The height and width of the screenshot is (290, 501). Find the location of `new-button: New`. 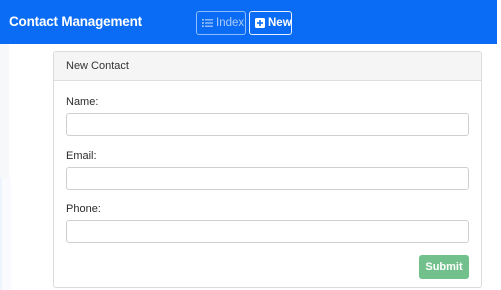

new-button: New is located at coordinates (270, 23).